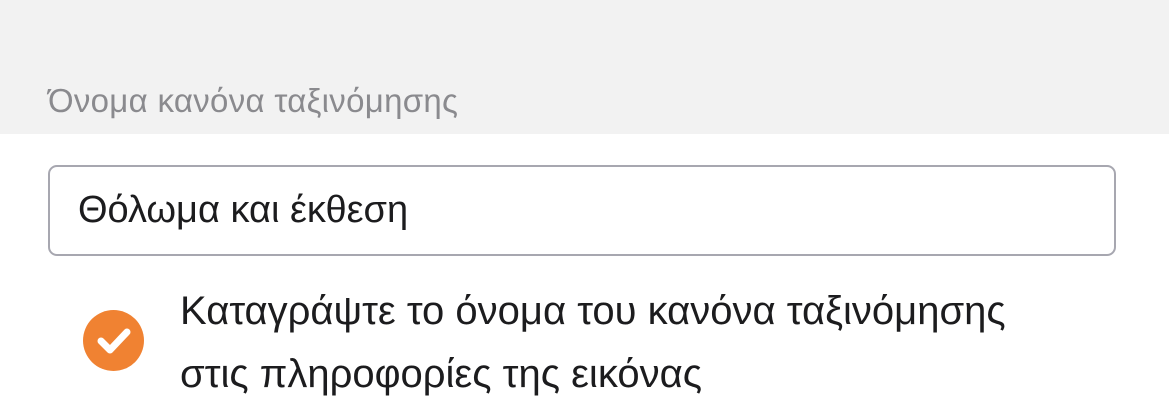 The height and width of the screenshot is (420, 1169). I want to click on record-rule-name-checkbox, so click(113, 340).